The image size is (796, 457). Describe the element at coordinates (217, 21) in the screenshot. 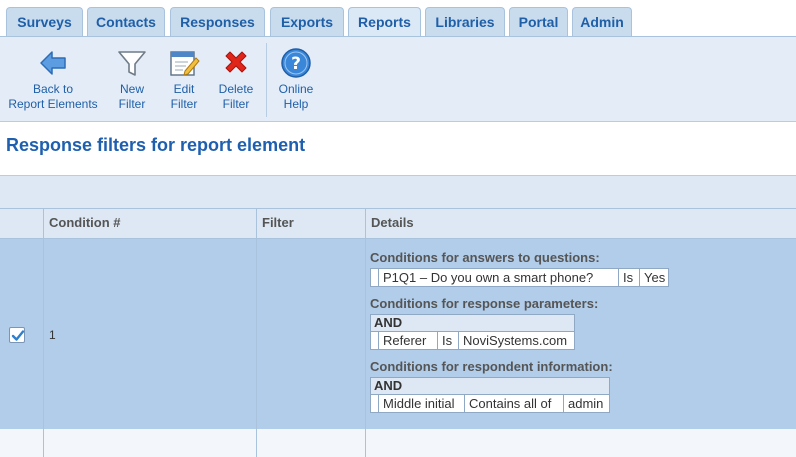

I see `tab-responses: Responses` at that location.